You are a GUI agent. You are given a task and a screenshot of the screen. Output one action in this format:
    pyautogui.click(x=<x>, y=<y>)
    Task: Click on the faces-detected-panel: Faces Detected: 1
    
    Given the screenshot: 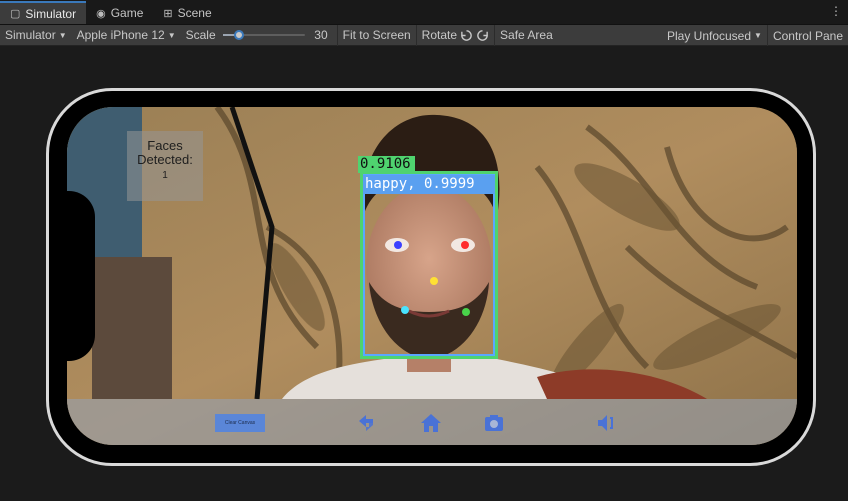 What is the action you would take?
    pyautogui.click(x=165, y=166)
    